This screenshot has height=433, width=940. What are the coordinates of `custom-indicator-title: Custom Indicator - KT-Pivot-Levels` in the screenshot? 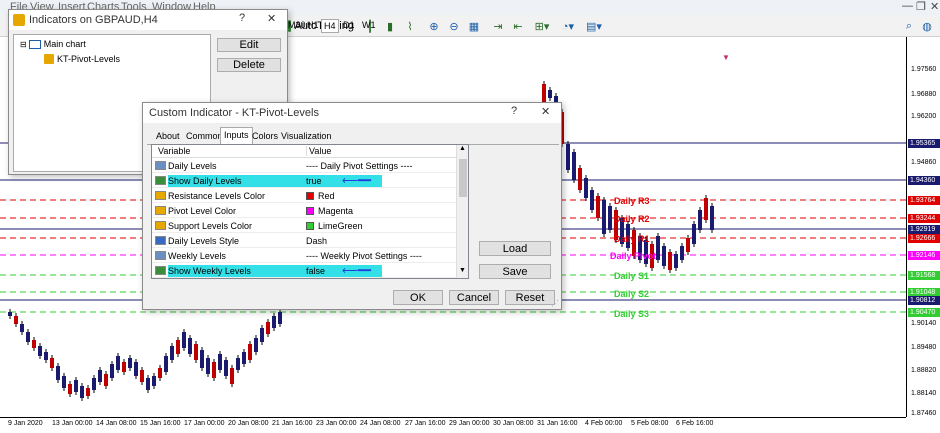 It's located at (234, 113).